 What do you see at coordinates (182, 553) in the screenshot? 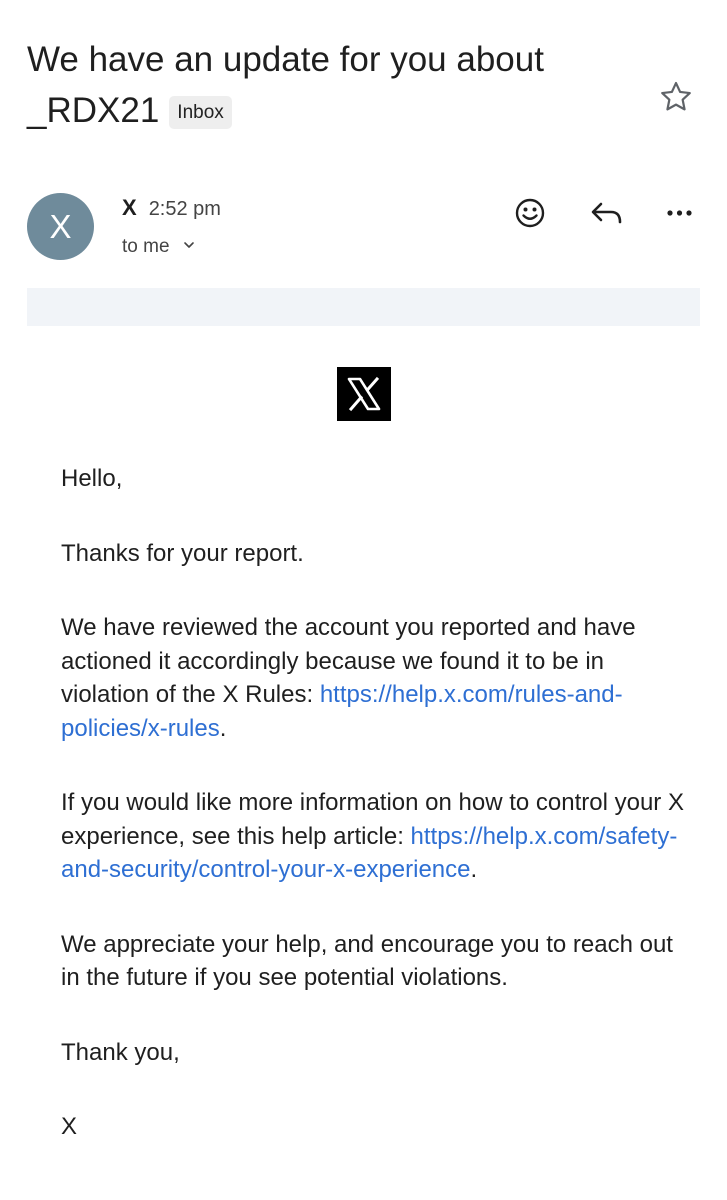
I see `thanks-line: Thanks for your report.` at bounding box center [182, 553].